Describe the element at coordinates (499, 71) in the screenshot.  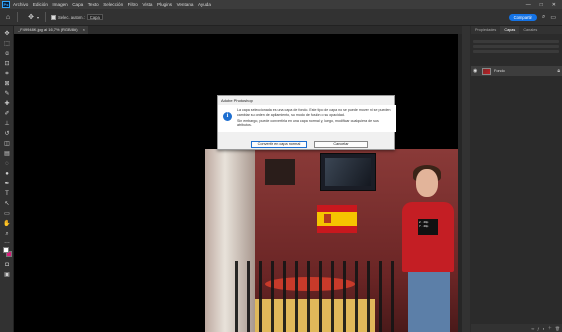
I see `layer-name: Fondo` at that location.